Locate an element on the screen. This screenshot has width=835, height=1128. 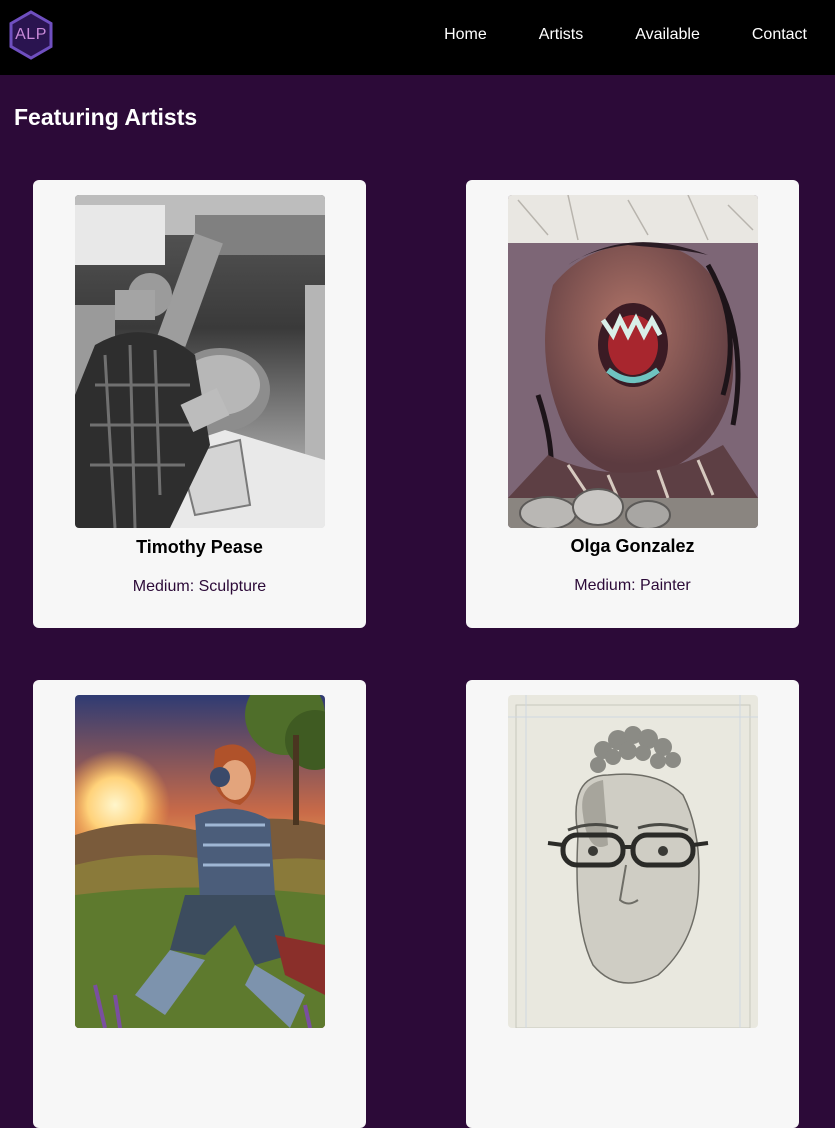
logo-text: ALP is located at coordinates (31, 34).